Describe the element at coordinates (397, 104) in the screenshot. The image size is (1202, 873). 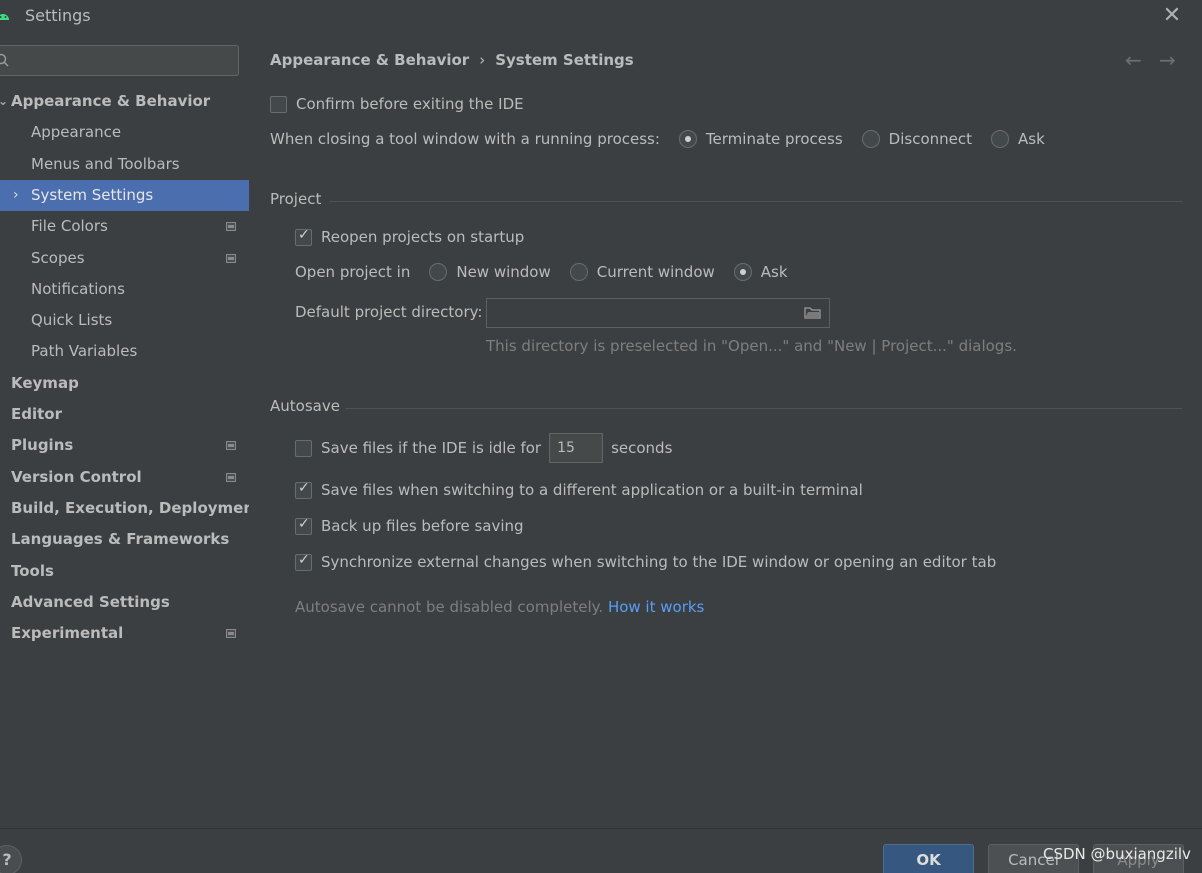
I see `confirm-exit-row: Confirm before exiting the IDE` at that location.